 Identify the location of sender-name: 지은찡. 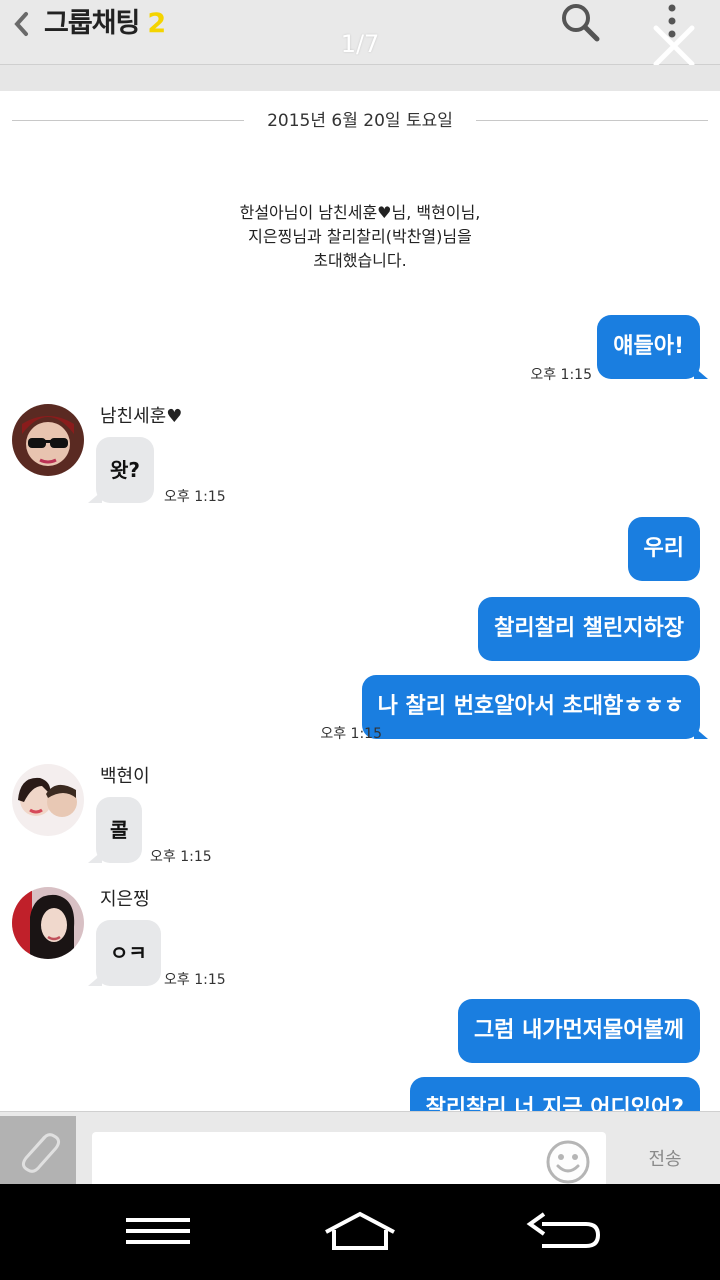
(125, 899).